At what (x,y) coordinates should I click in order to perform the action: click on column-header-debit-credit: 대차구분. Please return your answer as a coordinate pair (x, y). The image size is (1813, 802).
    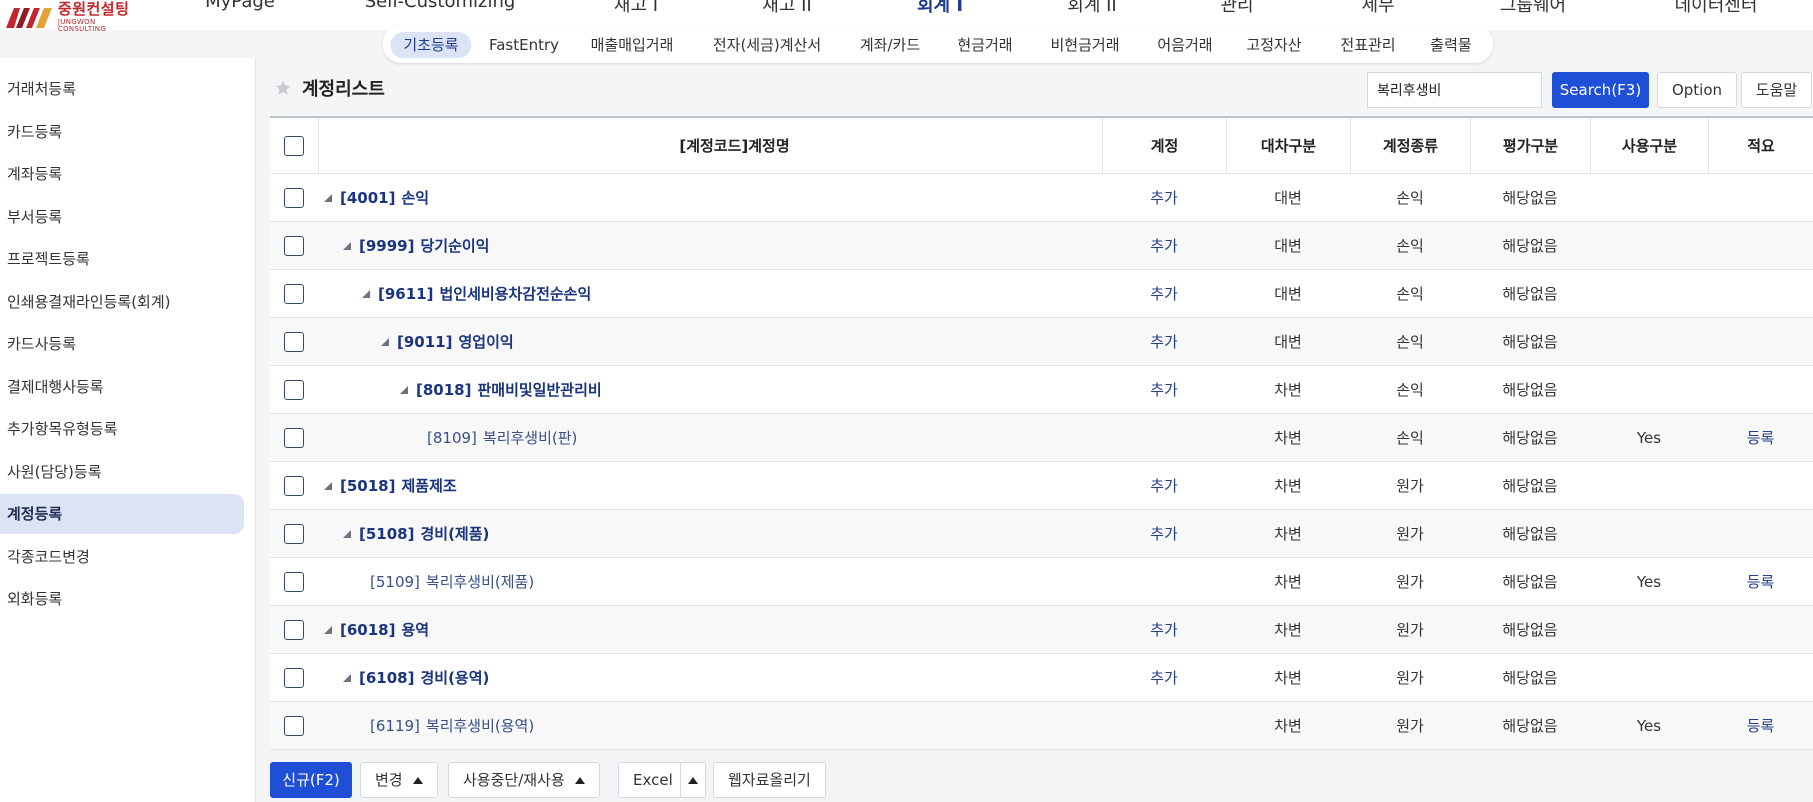
    Looking at the image, I should click on (1288, 146).